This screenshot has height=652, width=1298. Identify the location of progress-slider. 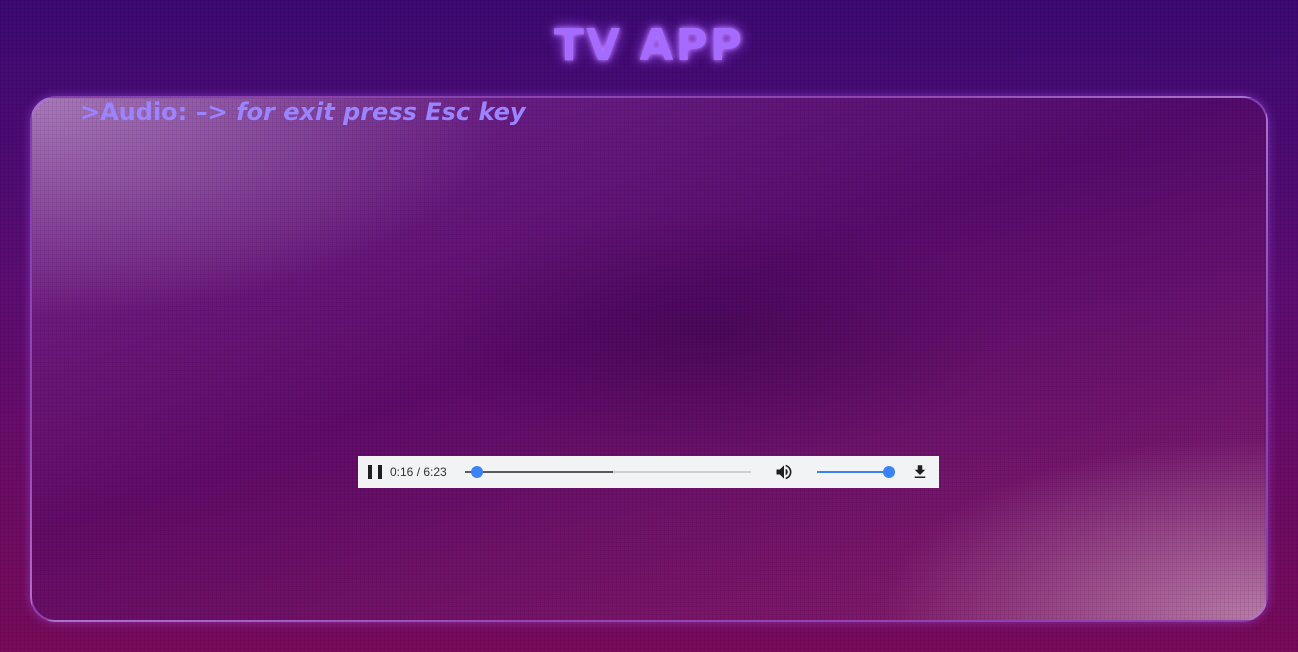
(607, 472).